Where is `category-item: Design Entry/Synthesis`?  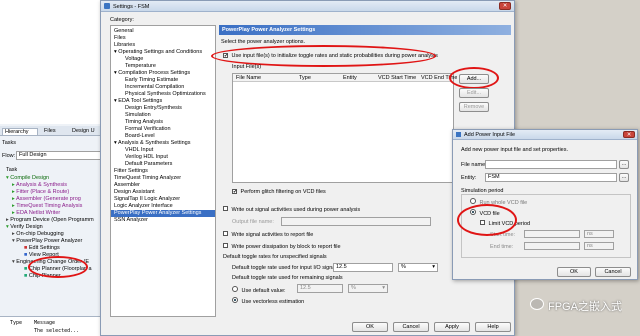 category-item: Design Entry/Synthesis is located at coordinates (163, 108).